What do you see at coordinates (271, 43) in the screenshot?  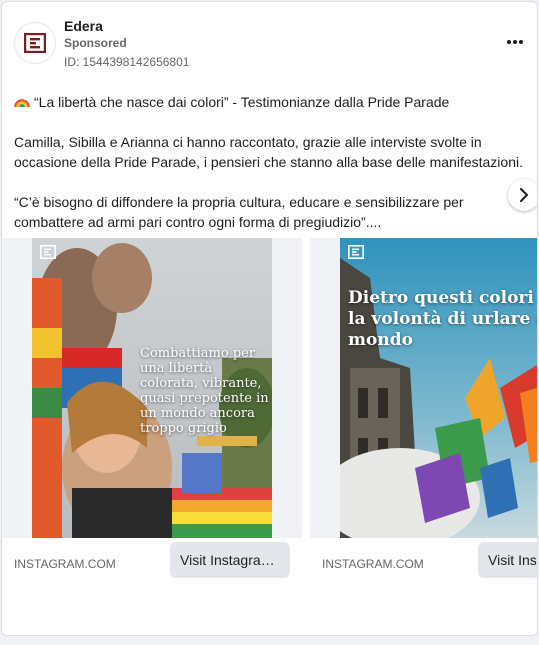 I see `post-header: Edera Sponsored ID: 1544398142656801` at bounding box center [271, 43].